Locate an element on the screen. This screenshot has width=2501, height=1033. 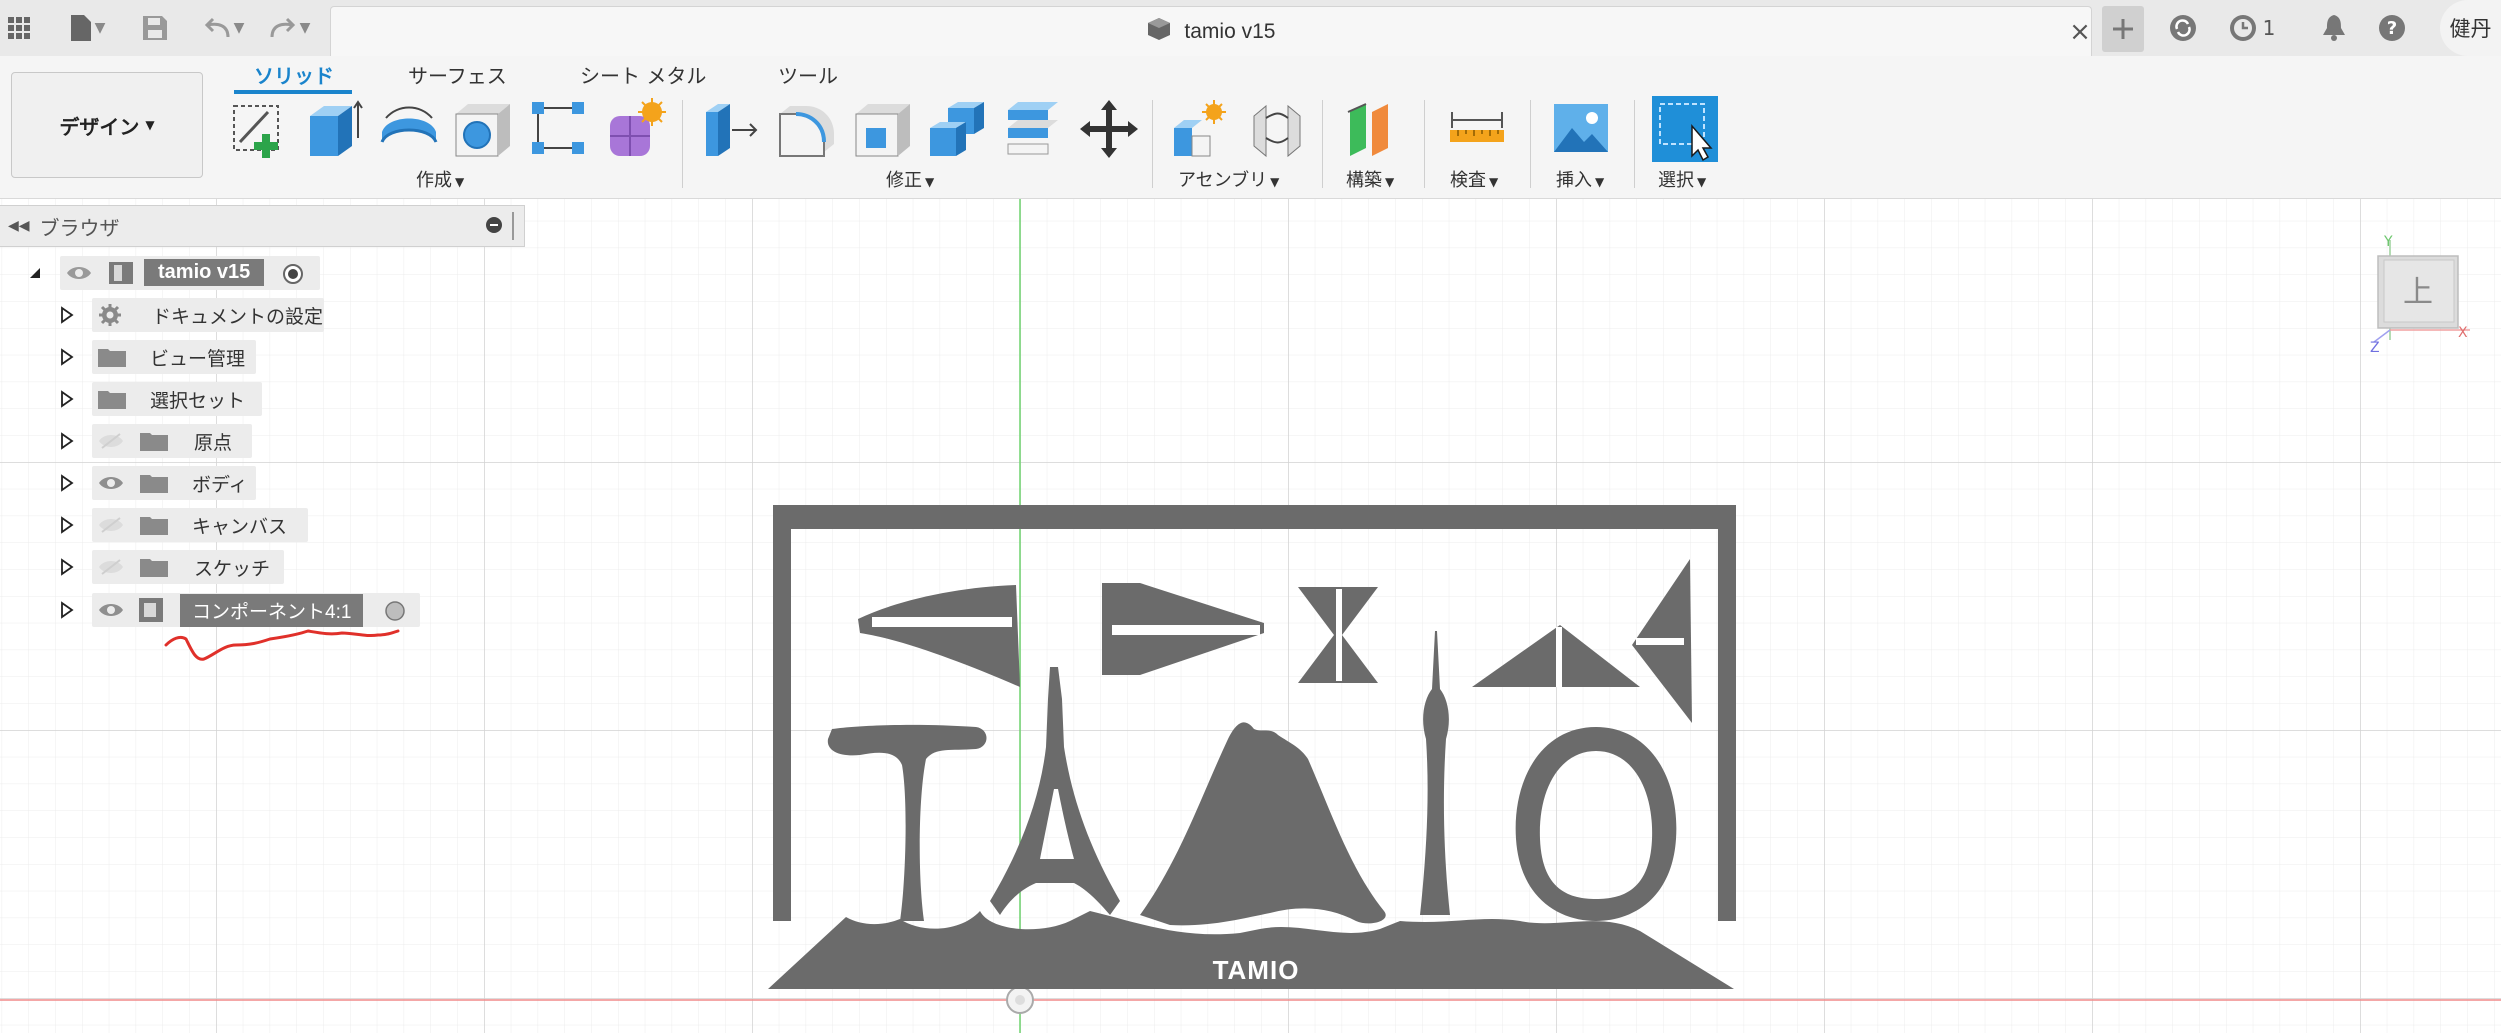
group-select: 選択 ▼ is located at coordinates (1682, 179).